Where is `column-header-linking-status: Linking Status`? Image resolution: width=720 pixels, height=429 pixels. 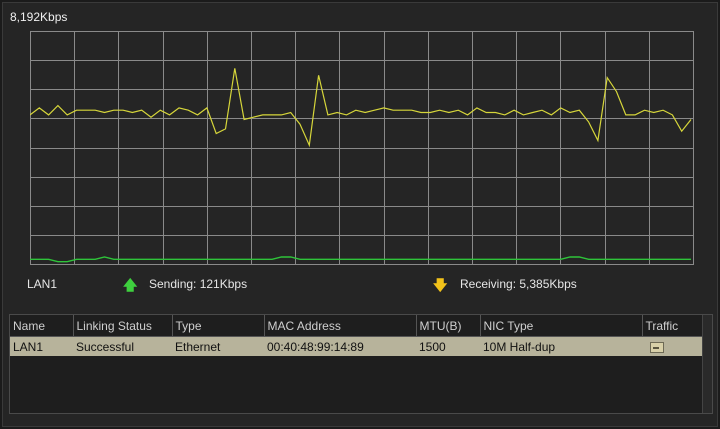 column-header-linking-status: Linking Status is located at coordinates (123, 326).